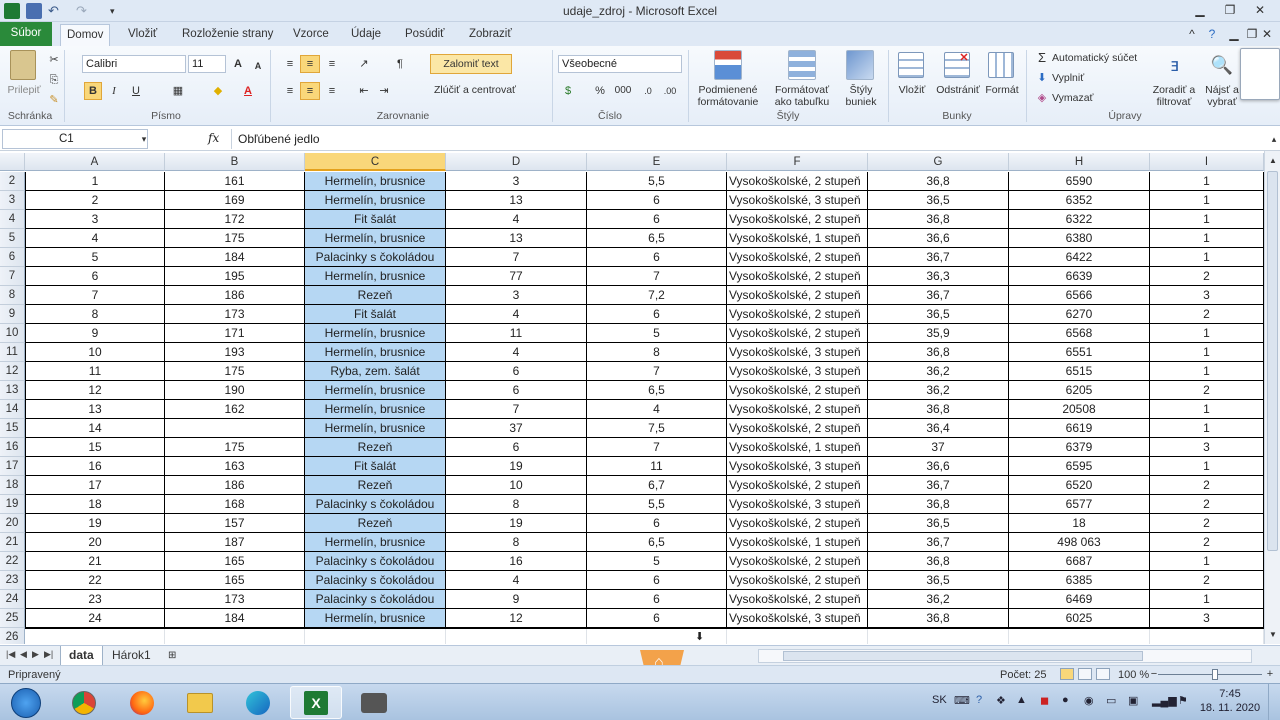  Describe the element at coordinates (471, 64) in the screenshot. I see `wrap-text-button: Zalomiť text` at that location.